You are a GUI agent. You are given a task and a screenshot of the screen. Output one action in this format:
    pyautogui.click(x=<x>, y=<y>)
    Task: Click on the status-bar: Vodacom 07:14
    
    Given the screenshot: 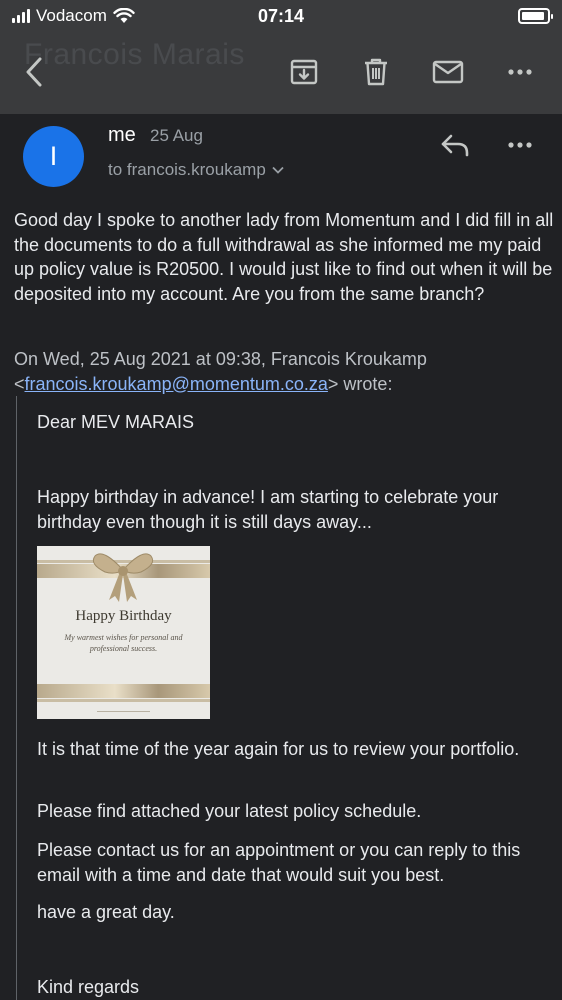 What is the action you would take?
    pyautogui.click(x=281, y=17)
    